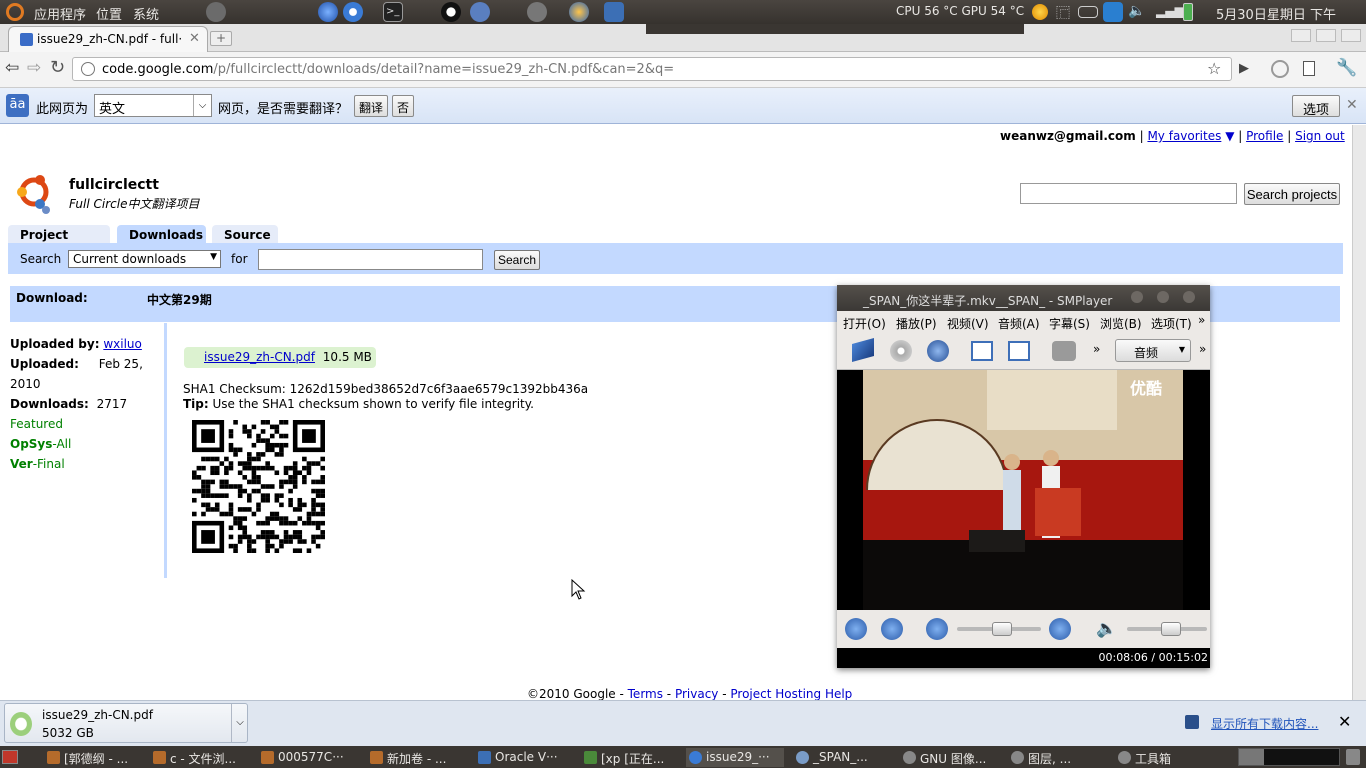 Image resolution: width=1366 pixels, height=768 pixels. Describe the element at coordinates (87, 464) in the screenshot. I see `label-ver: Ver-Final` at that location.